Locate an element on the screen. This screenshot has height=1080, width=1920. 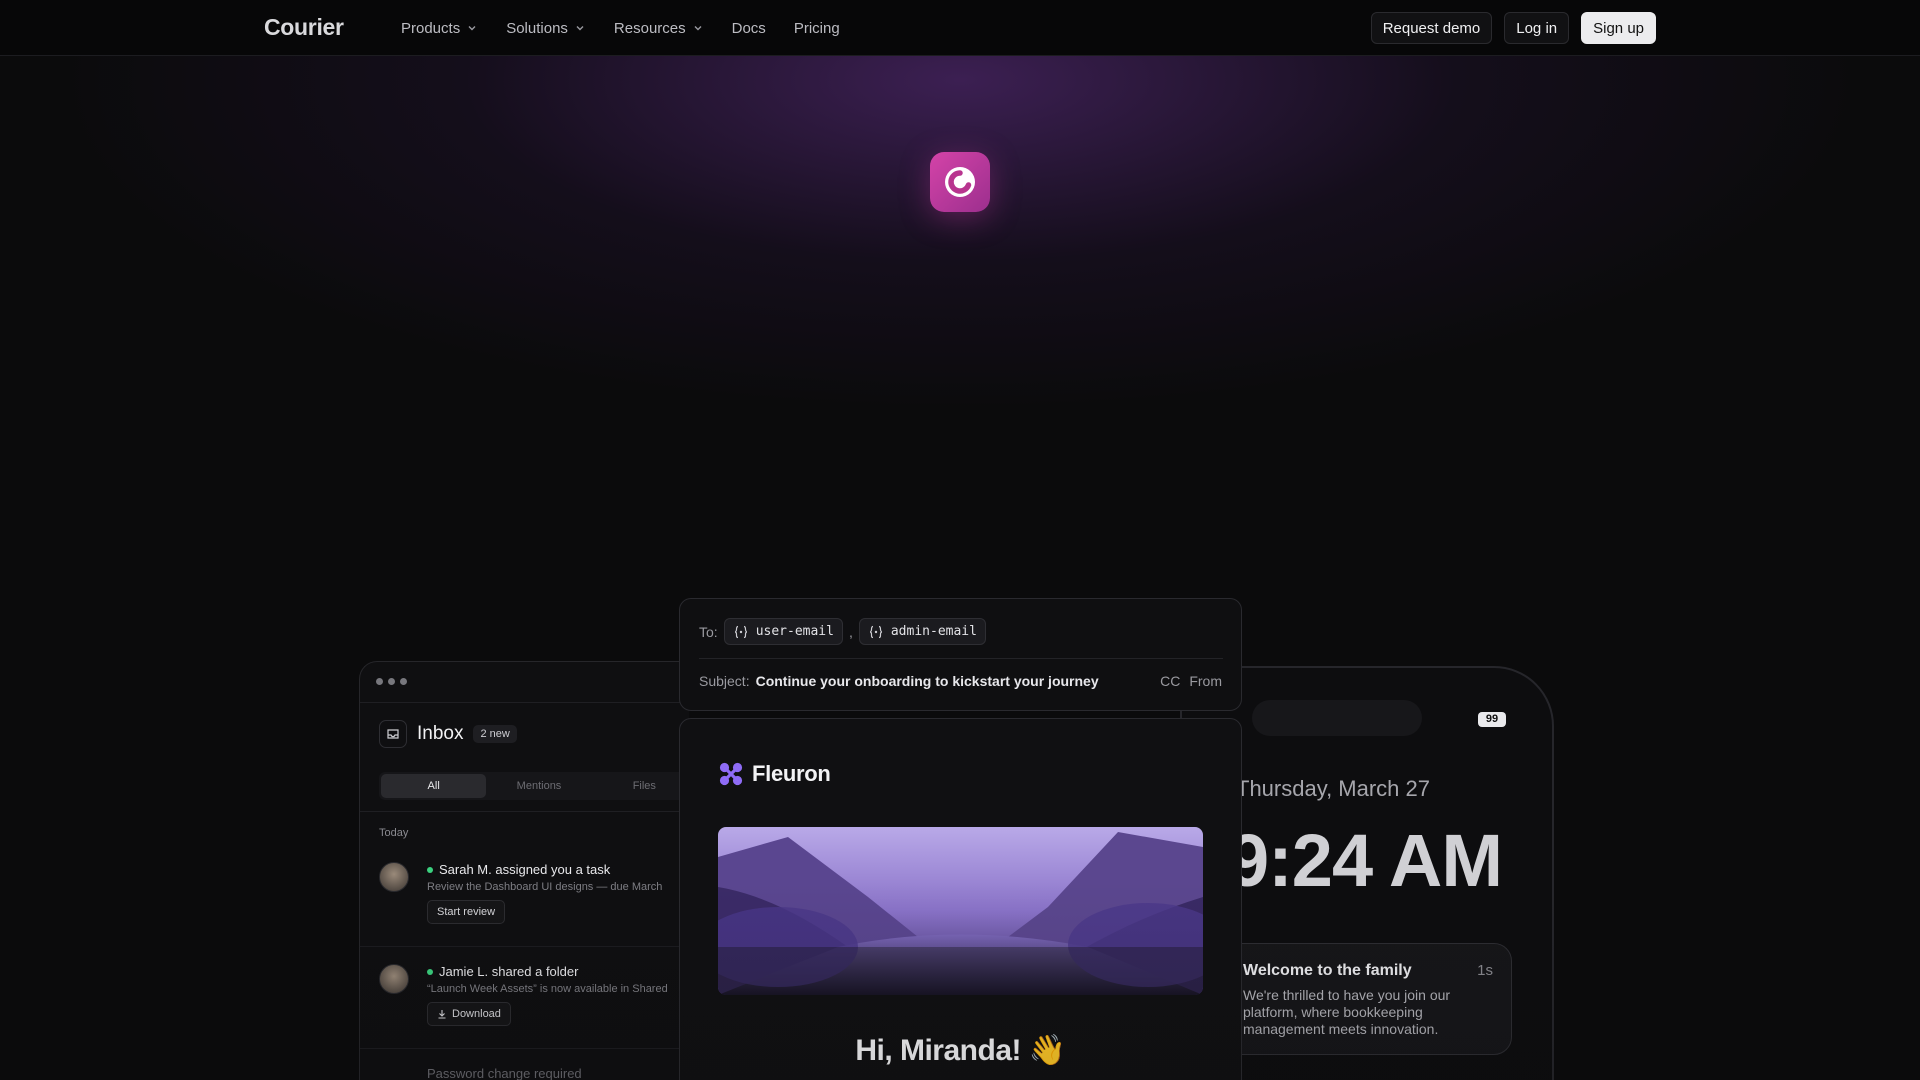
notification-title: Sarah M. assigned you a task is located at coordinates (518, 869).